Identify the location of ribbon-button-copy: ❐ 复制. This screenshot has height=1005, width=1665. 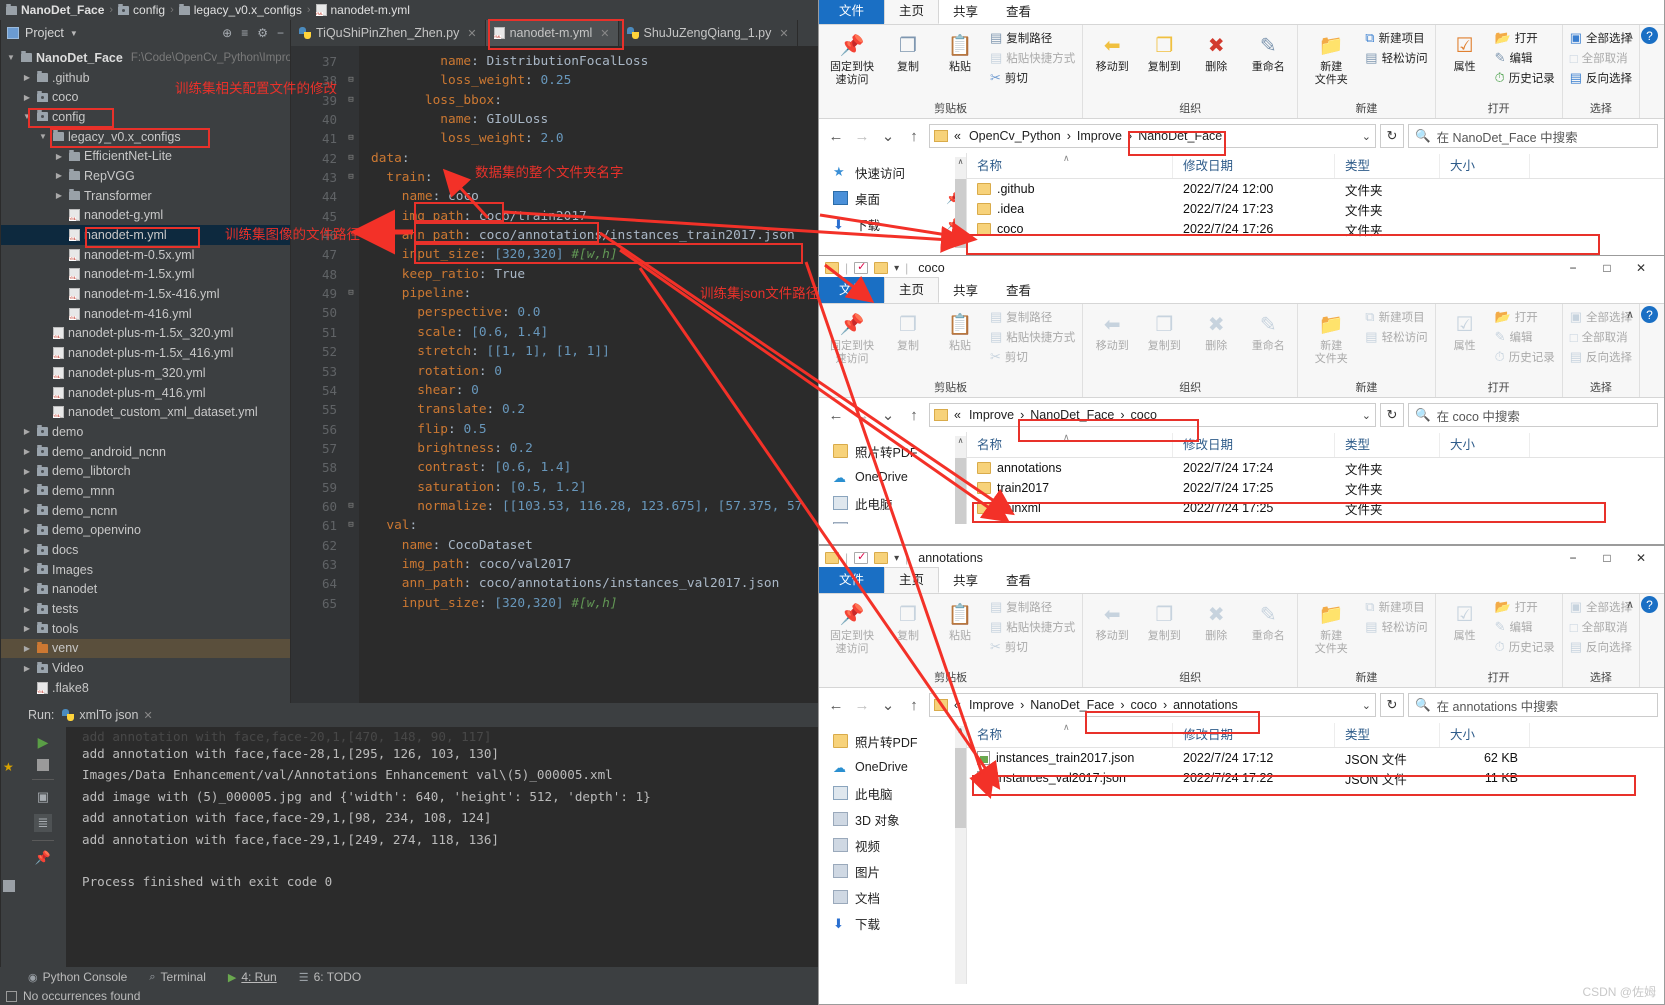
(908, 51).